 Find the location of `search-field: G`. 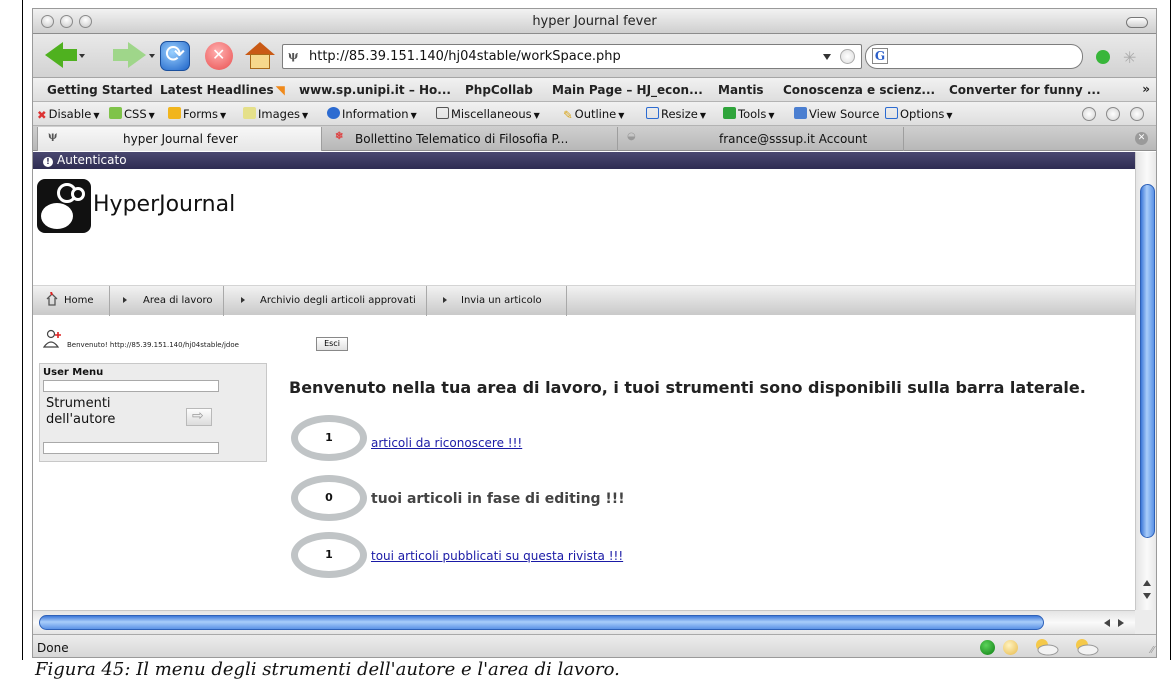

search-field: G is located at coordinates (974, 56).